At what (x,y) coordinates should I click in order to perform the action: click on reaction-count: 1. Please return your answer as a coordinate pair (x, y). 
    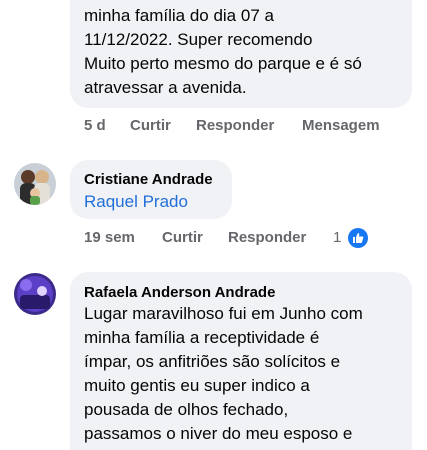
    Looking at the image, I should click on (337, 237).